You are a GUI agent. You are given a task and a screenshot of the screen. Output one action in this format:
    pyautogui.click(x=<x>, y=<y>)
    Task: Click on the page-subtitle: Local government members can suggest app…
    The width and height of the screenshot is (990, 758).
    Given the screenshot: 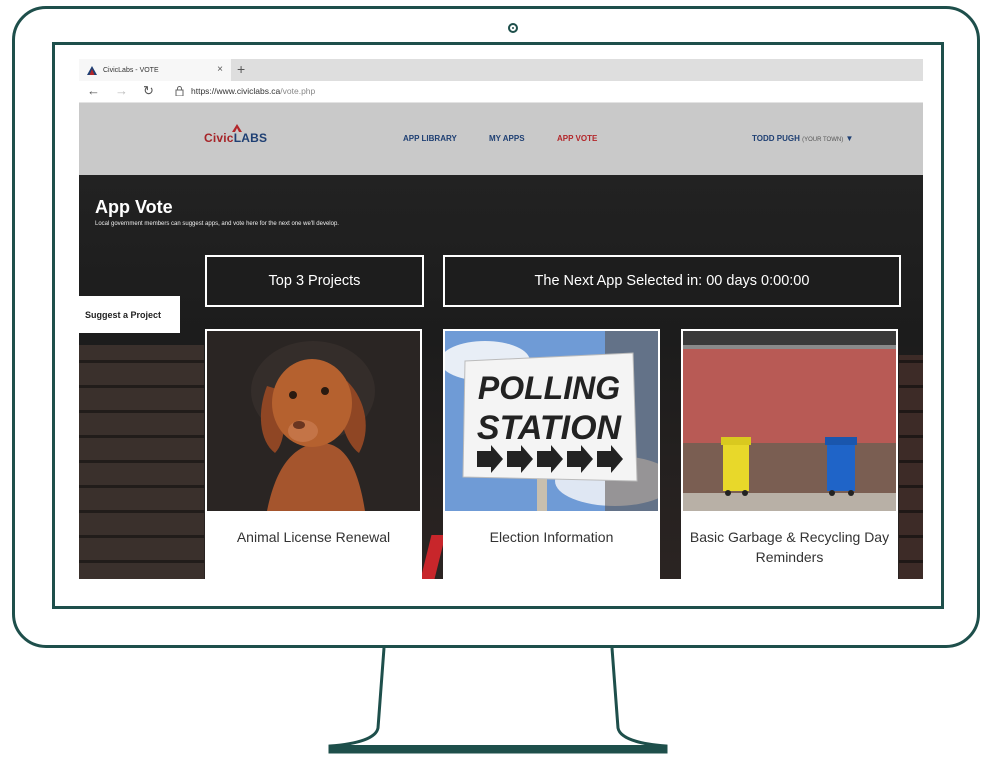 What is the action you would take?
    pyautogui.click(x=217, y=224)
    